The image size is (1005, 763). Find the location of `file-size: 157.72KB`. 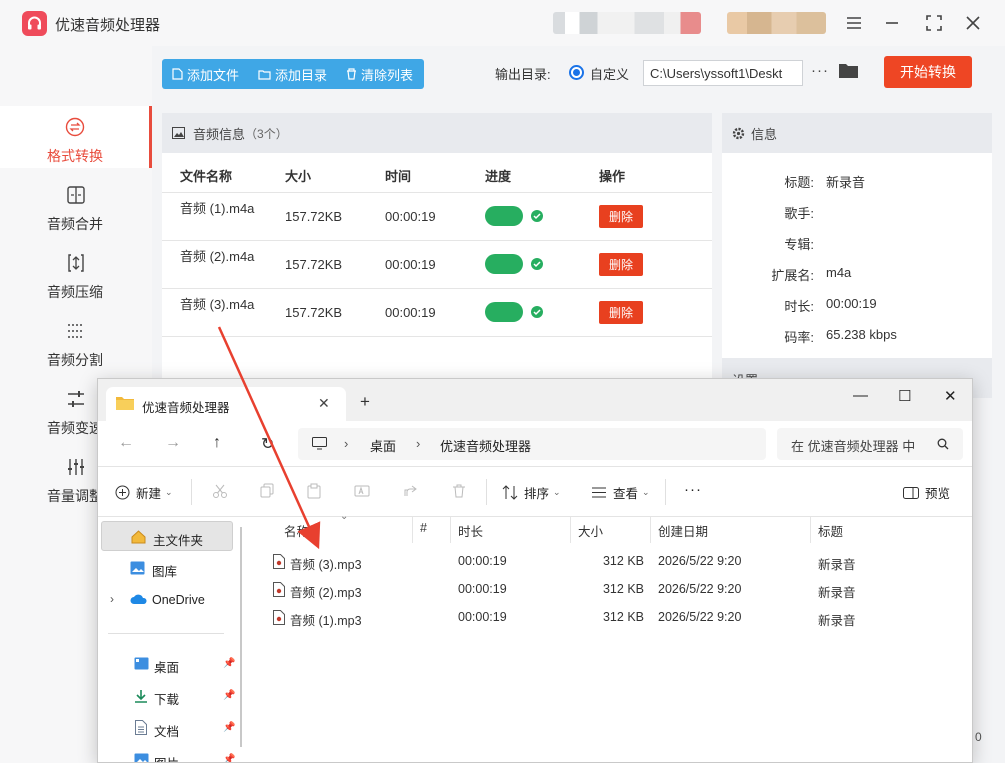

file-size: 157.72KB is located at coordinates (314, 264).